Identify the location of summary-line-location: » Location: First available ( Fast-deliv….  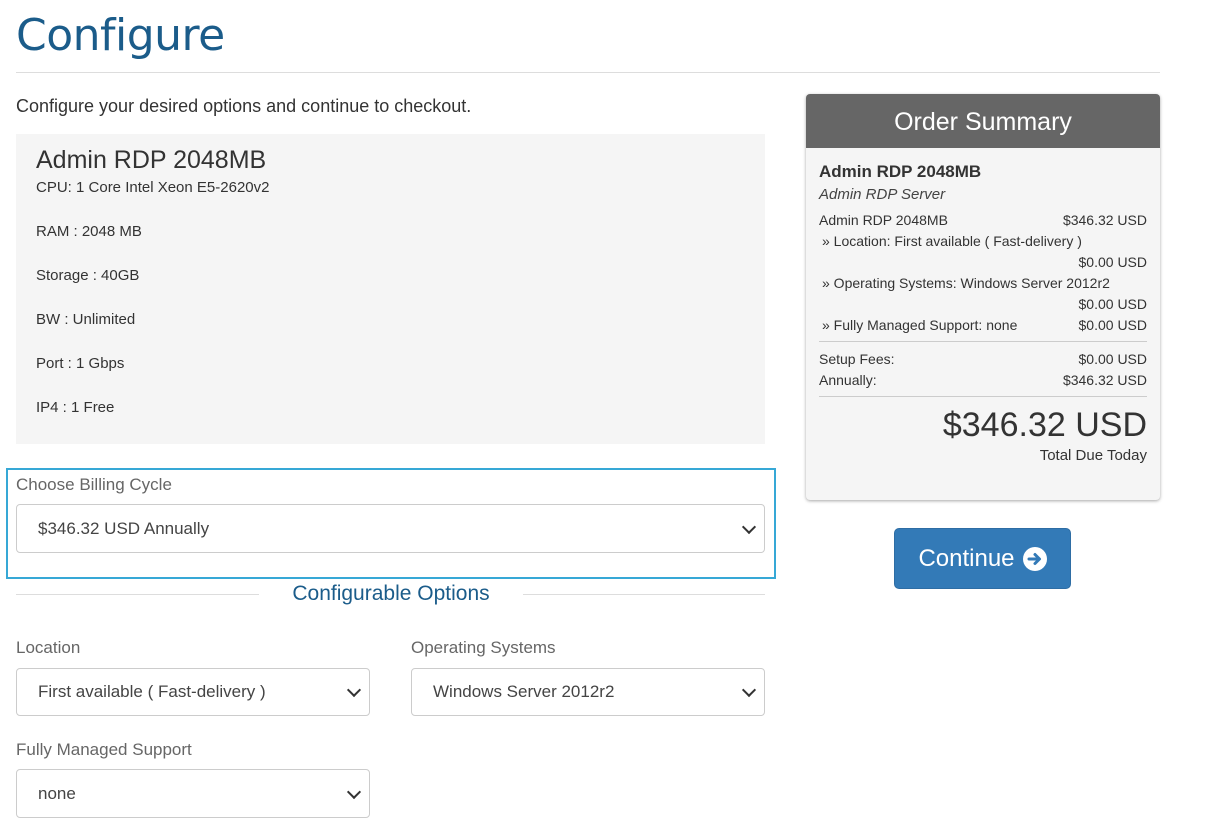
(983, 241).